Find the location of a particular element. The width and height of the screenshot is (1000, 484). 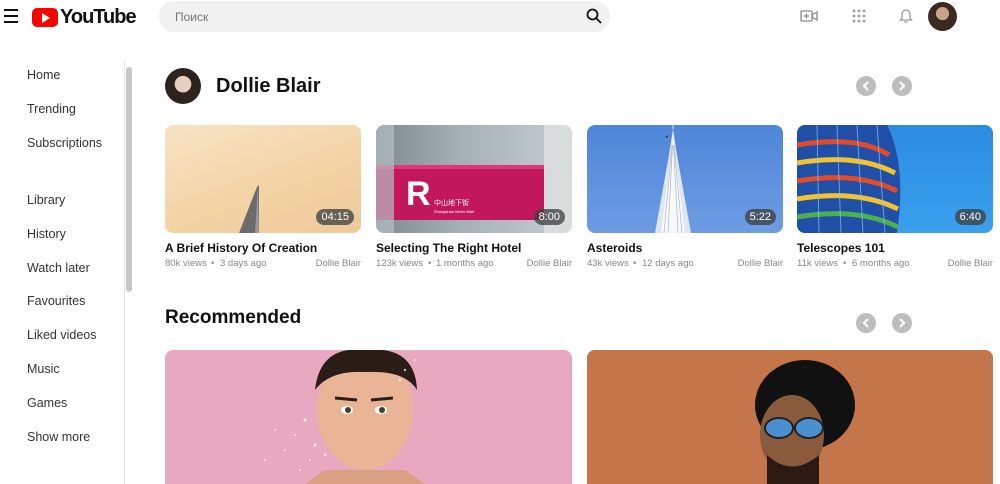

sidebar-scrollbar is located at coordinates (129, 179).